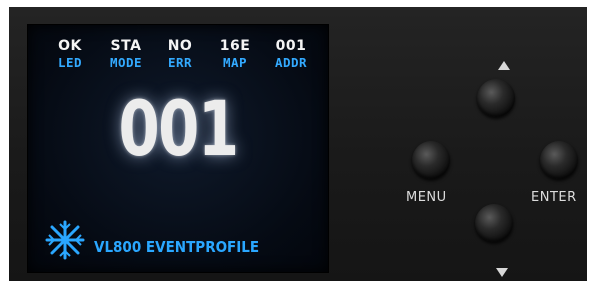 This screenshot has height=285, width=589. I want to click on profile-name: EVENTPROFILE, so click(202, 247).